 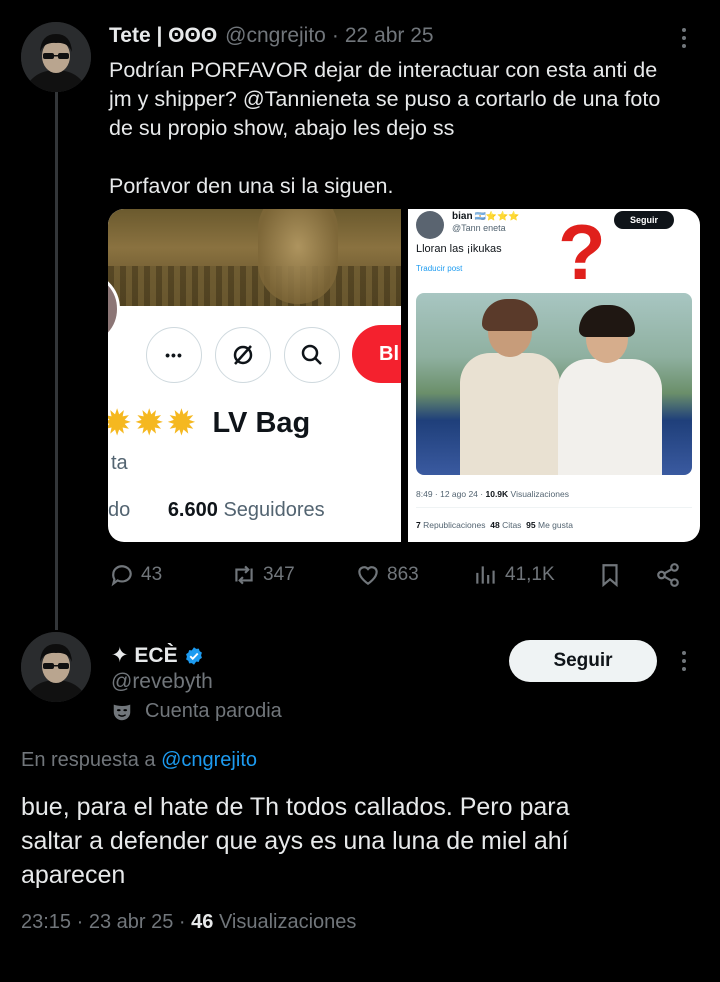 What do you see at coordinates (403, 574) in the screenshot?
I see `like-count: 863` at bounding box center [403, 574].